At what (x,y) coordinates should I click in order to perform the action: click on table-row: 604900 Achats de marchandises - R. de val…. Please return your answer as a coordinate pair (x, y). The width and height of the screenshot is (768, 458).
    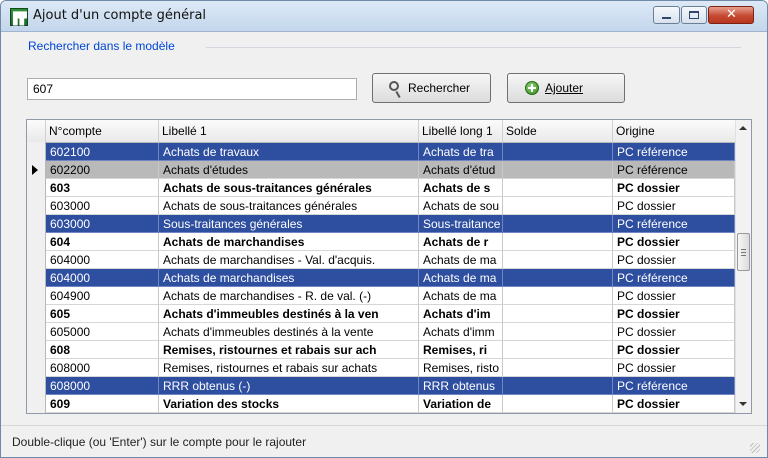
    Looking at the image, I should click on (390, 296).